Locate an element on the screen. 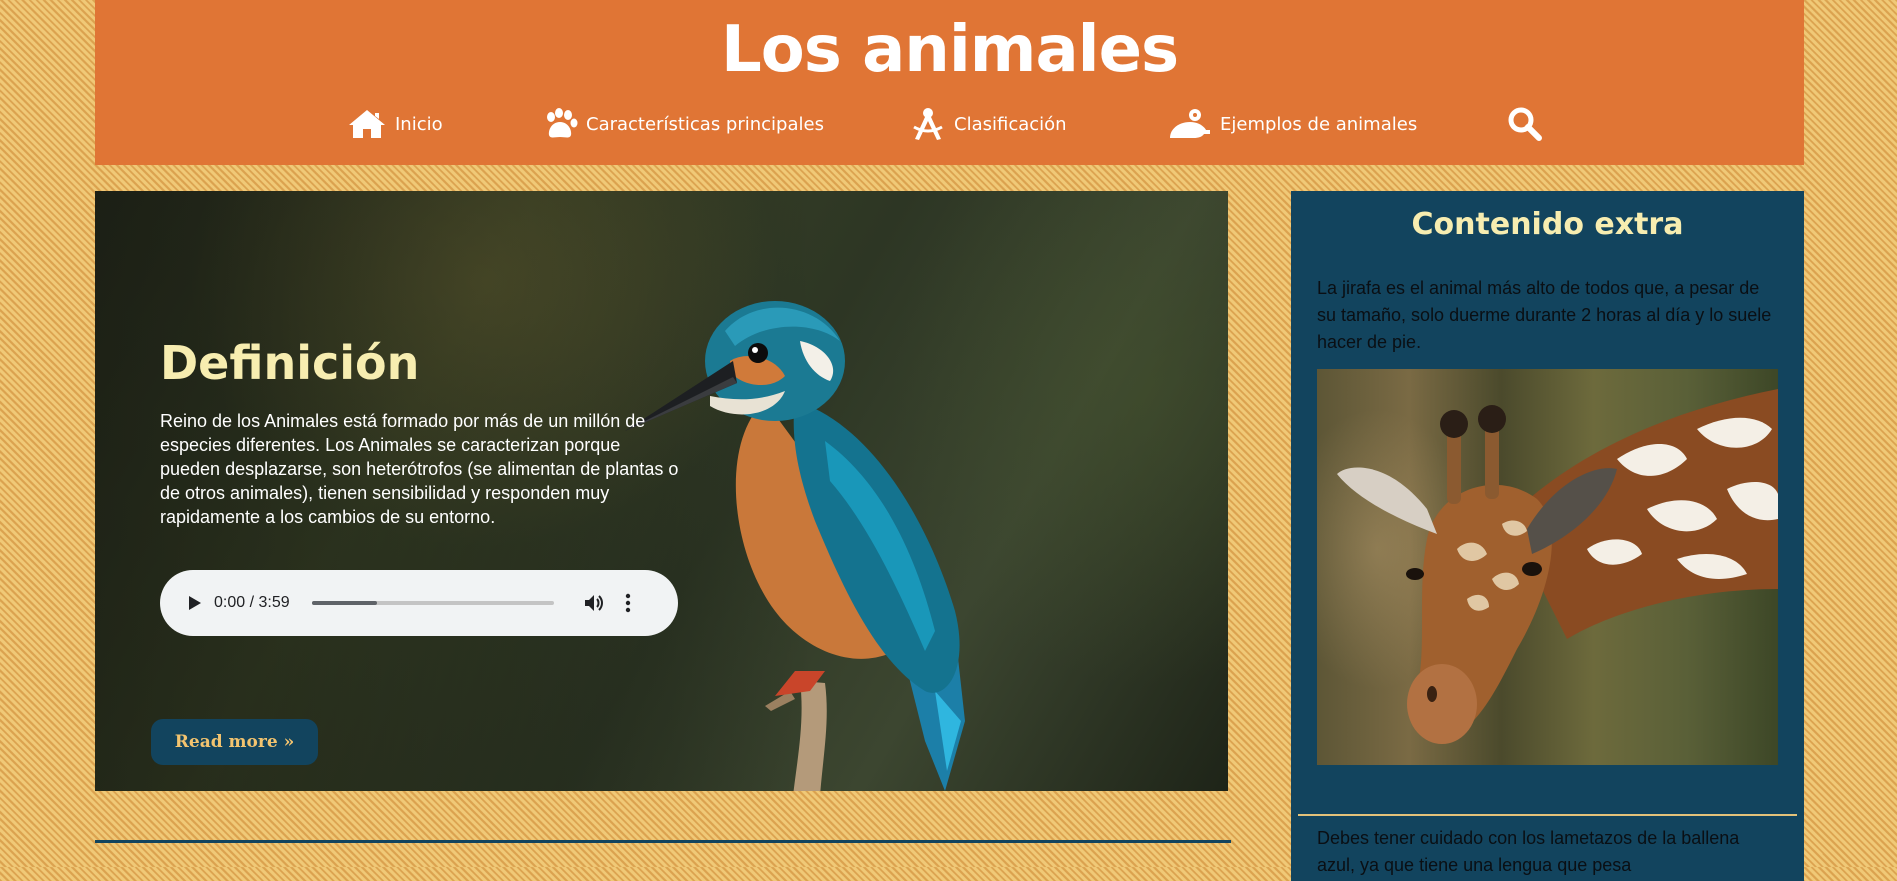 Image resolution: width=1897 pixels, height=881 pixels. sidebar-title: Contenido extra is located at coordinates (1547, 224).